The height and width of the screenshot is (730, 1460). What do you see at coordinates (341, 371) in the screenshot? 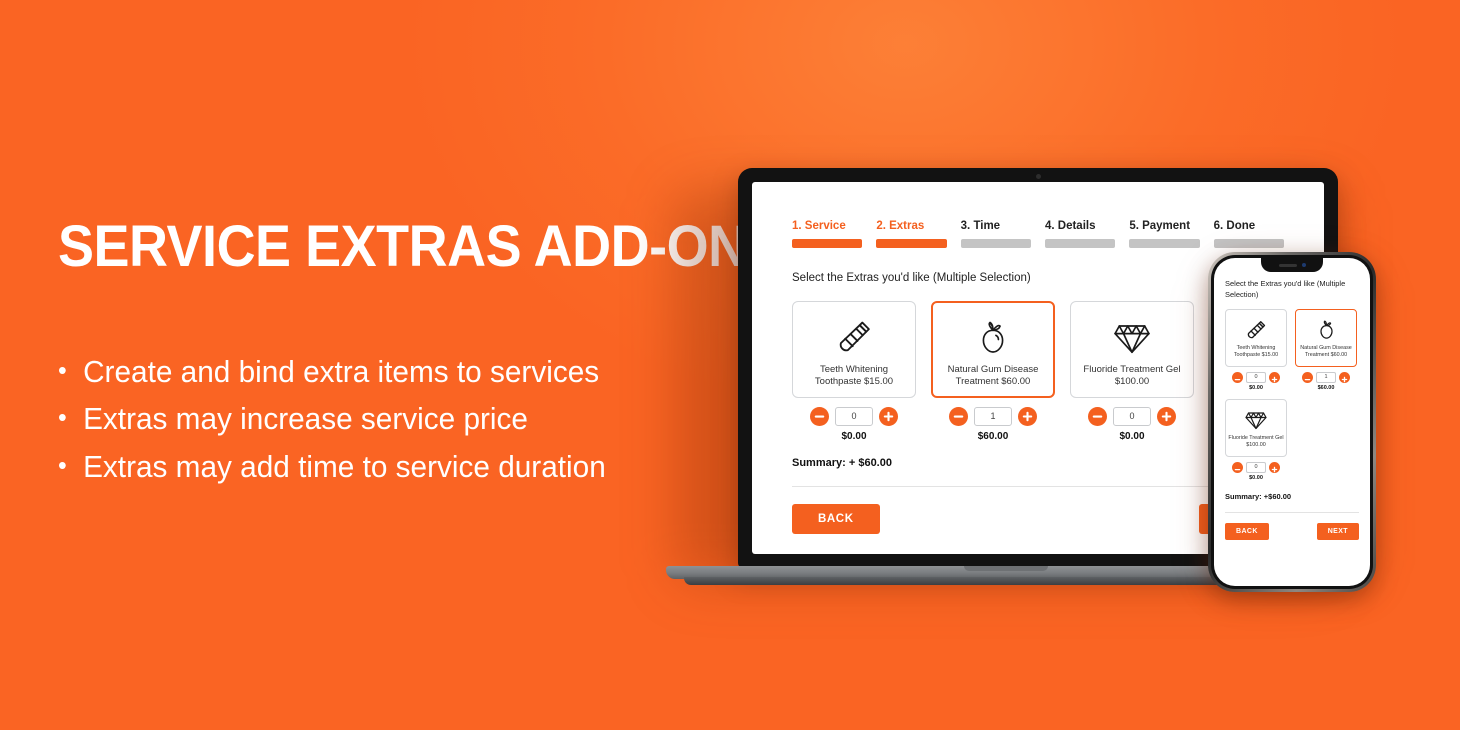
I see `bullet-text: Create and bind extra items to services` at bounding box center [341, 371].